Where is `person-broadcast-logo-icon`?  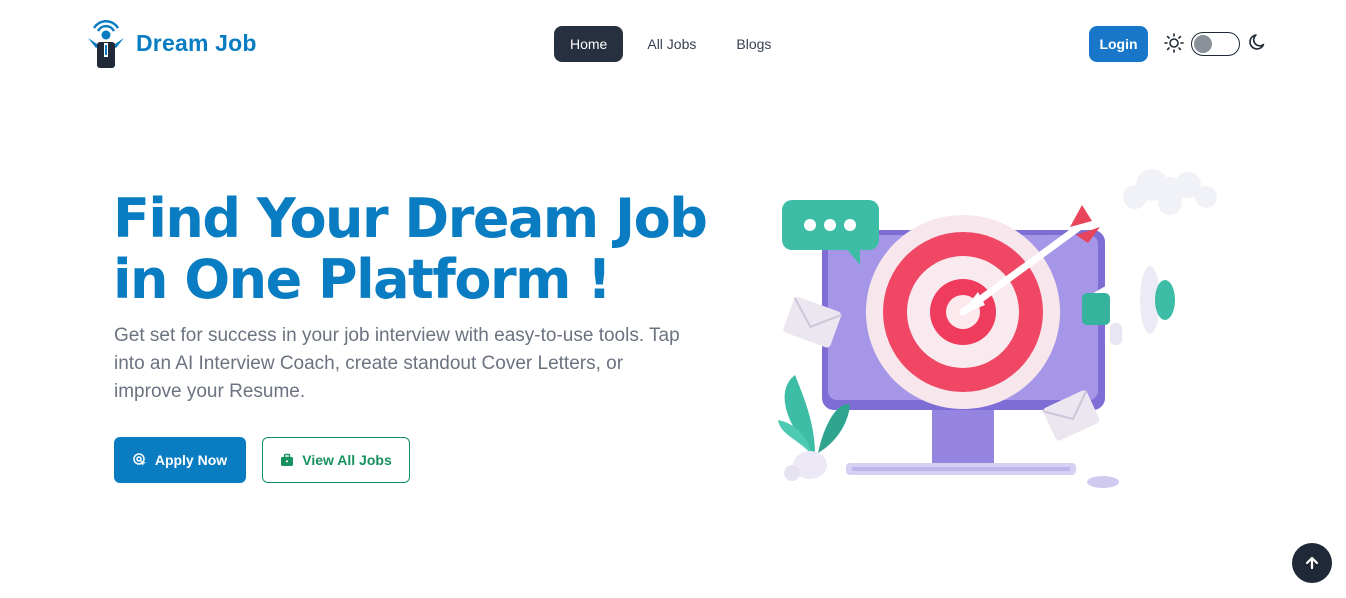
person-broadcast-logo-icon is located at coordinates (106, 43).